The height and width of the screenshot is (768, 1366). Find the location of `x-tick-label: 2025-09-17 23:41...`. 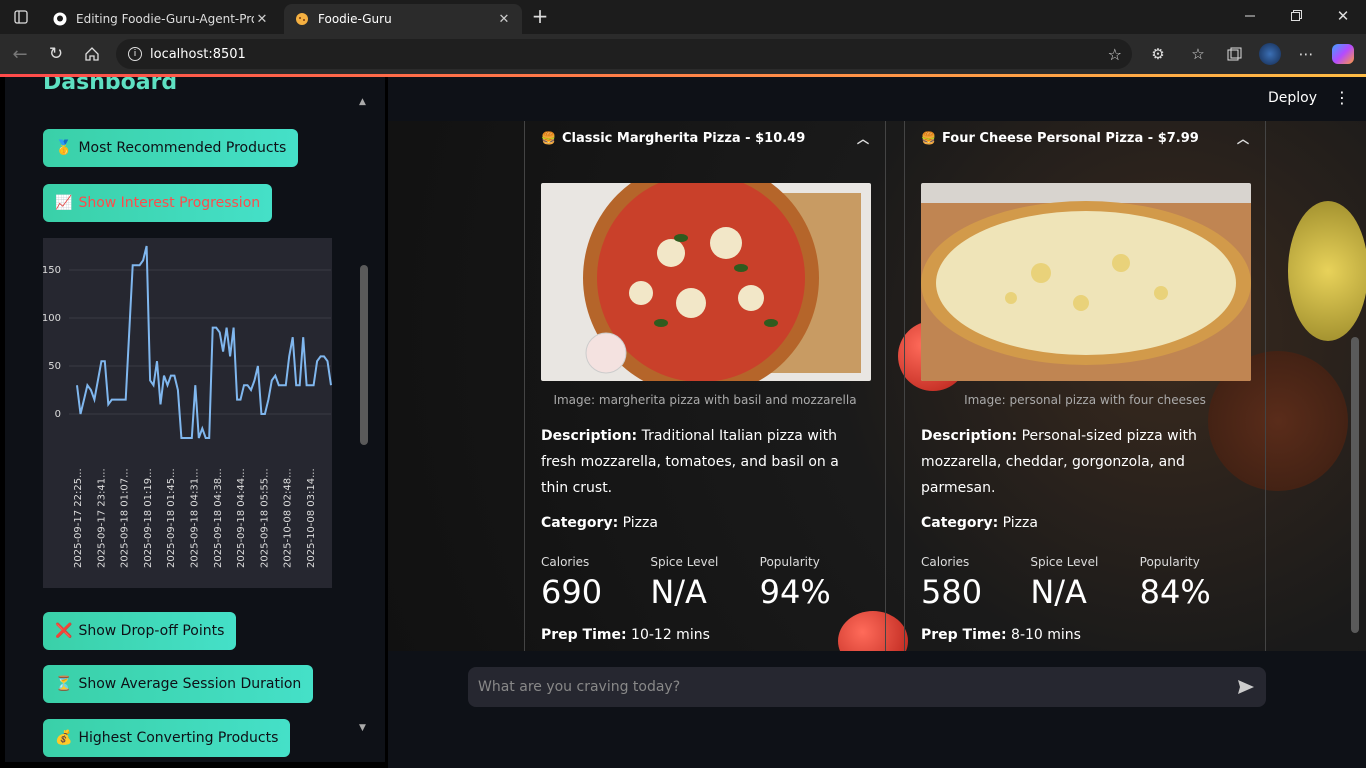

x-tick-label: 2025-09-17 23:41... is located at coordinates (101, 518).